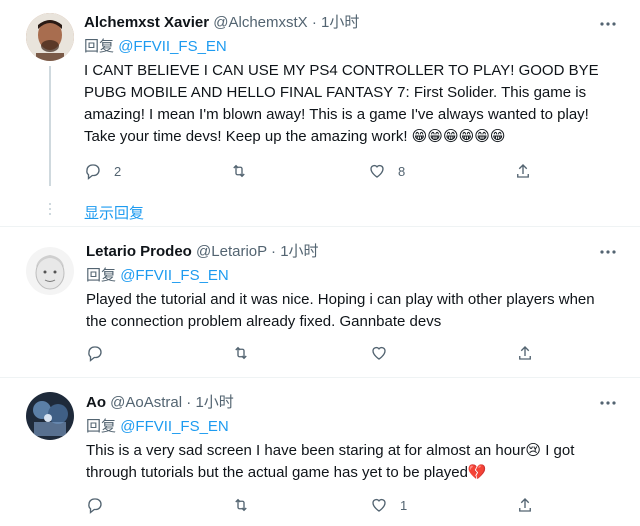  What do you see at coordinates (388, 505) in the screenshot?
I see `like-button: 1` at bounding box center [388, 505].